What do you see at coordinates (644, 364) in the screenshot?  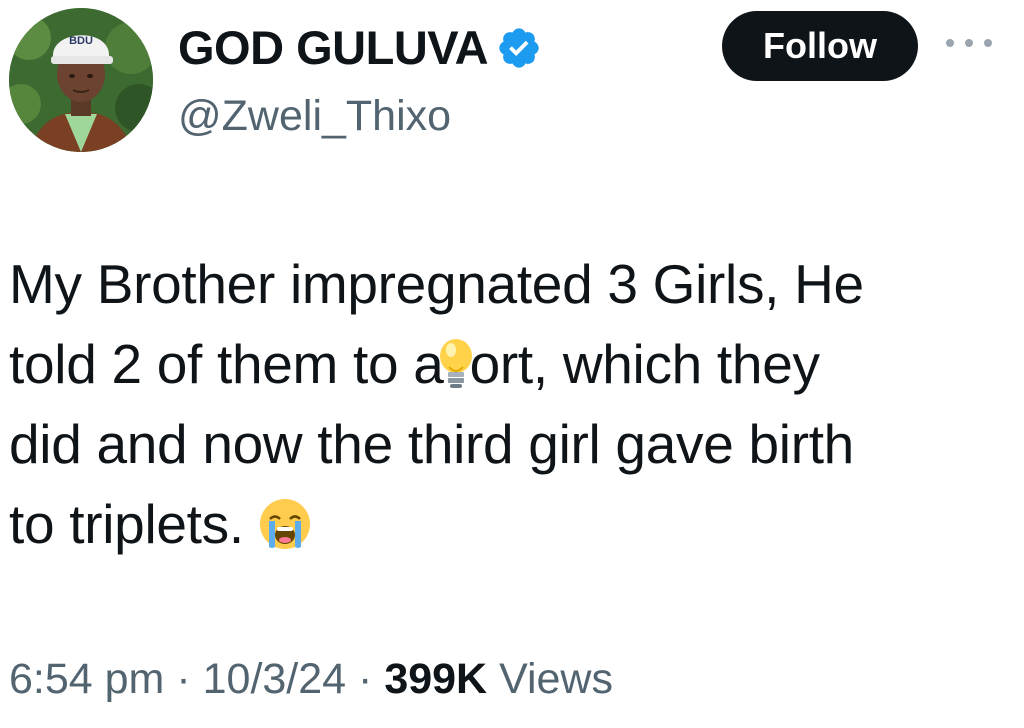 I see `tweet-line-text: ort, which they` at bounding box center [644, 364].